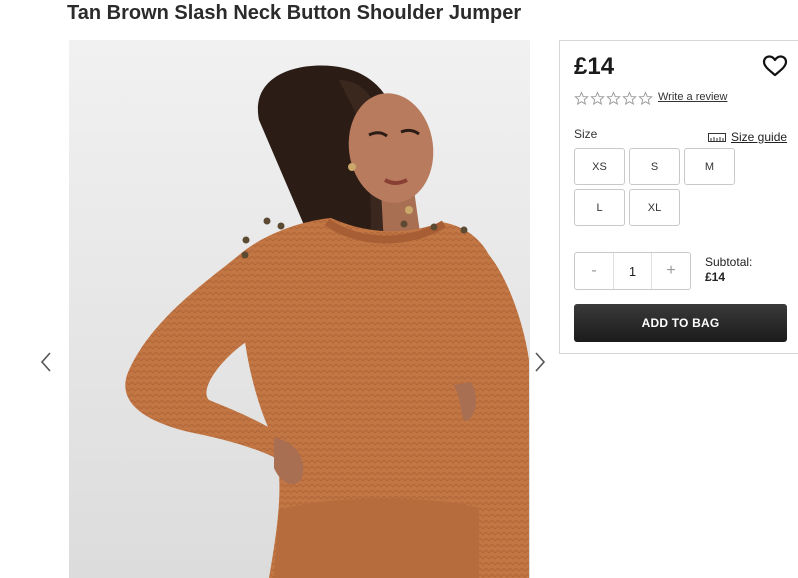 The image size is (798, 578). What do you see at coordinates (599, 207) in the screenshot?
I see `size-option-l: L` at bounding box center [599, 207].